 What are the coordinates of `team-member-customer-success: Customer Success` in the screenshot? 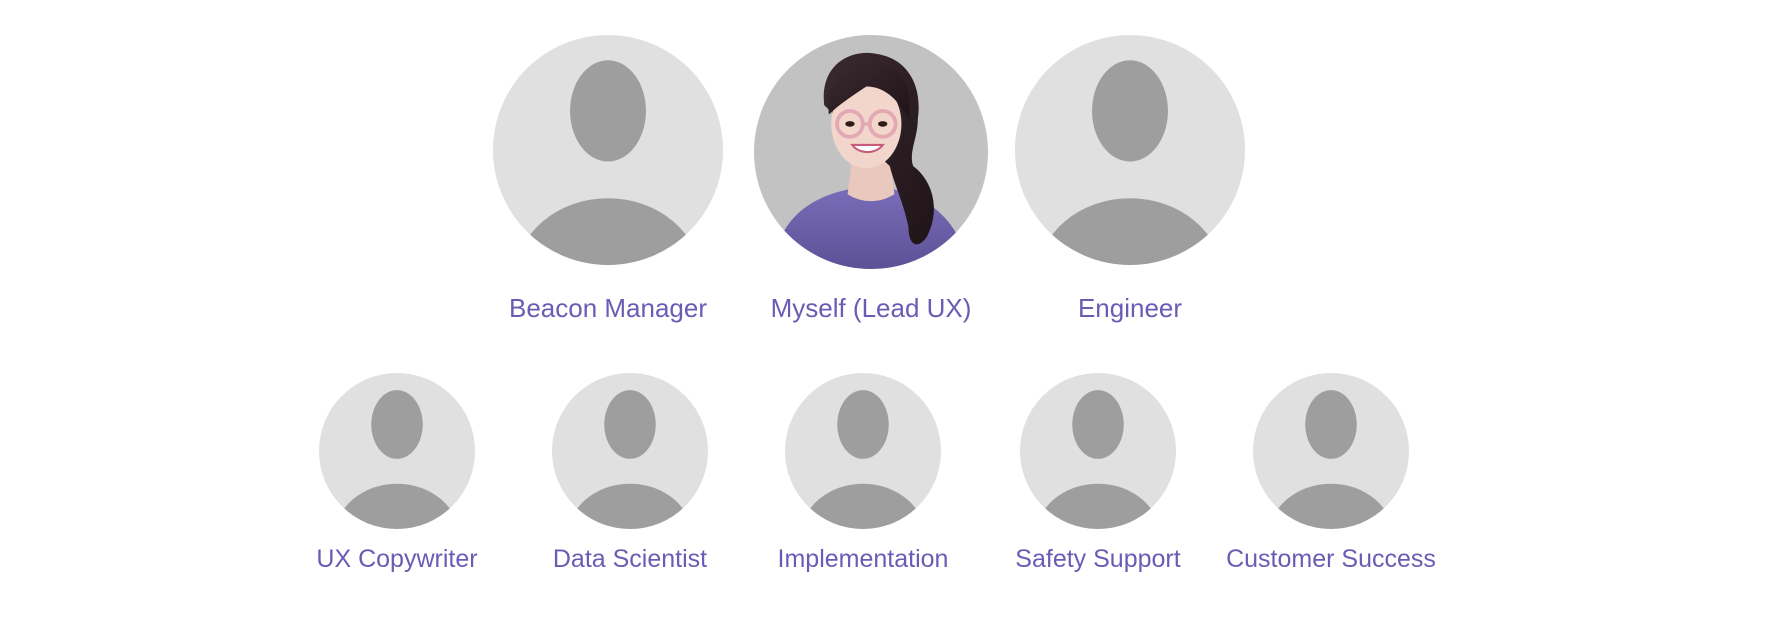 It's located at (1331, 473).